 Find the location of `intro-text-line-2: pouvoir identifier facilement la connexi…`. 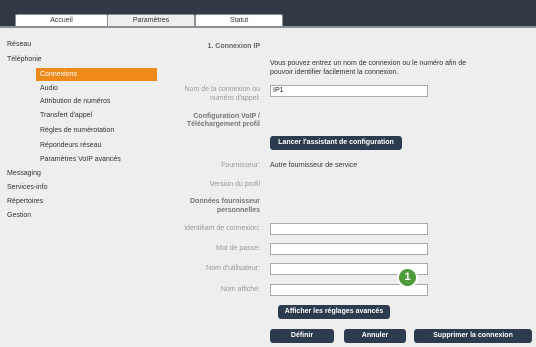

intro-text-line-2: pouvoir identifier facilement la connexi… is located at coordinates (334, 72).